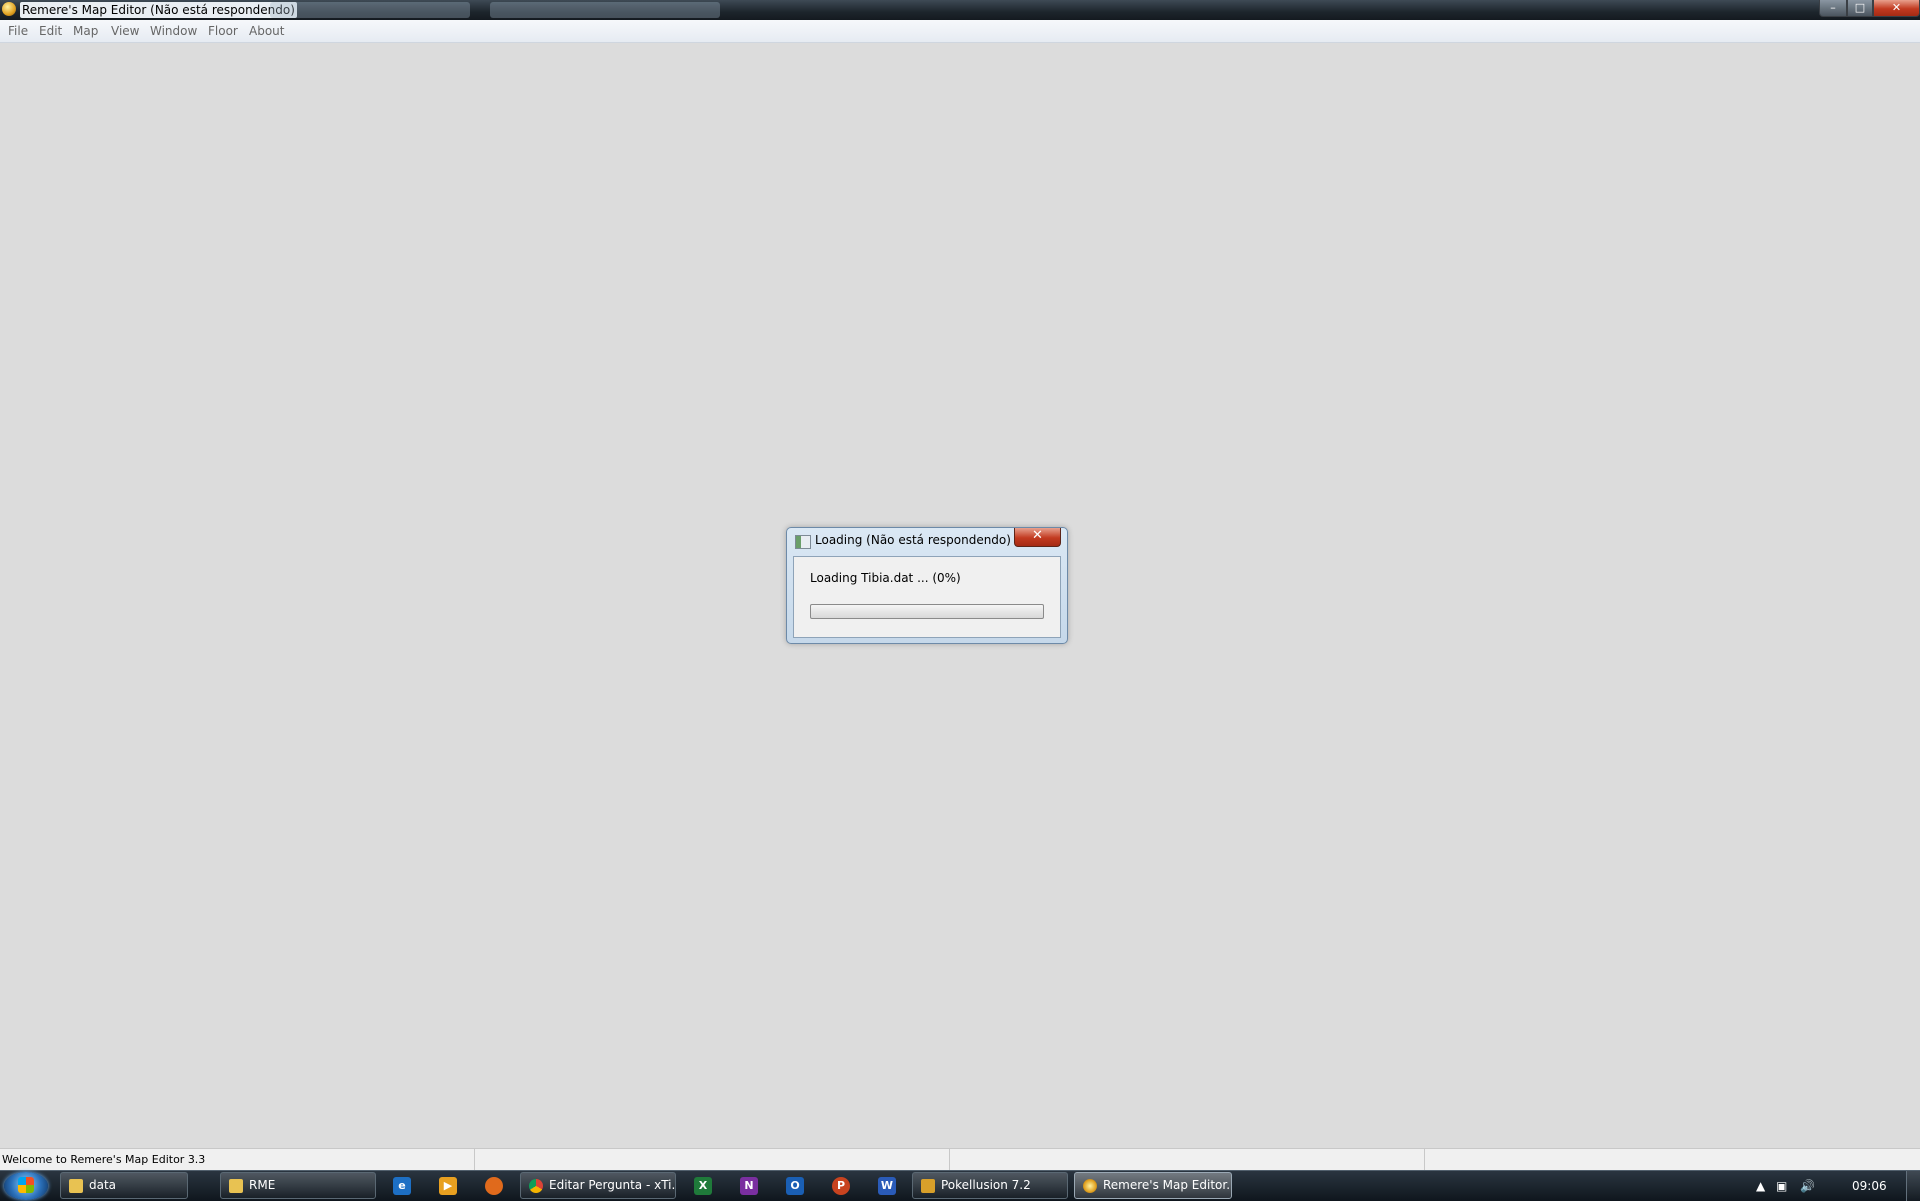  Describe the element at coordinates (402, 1186) in the screenshot. I see `internet-explorer-icon: e` at that location.